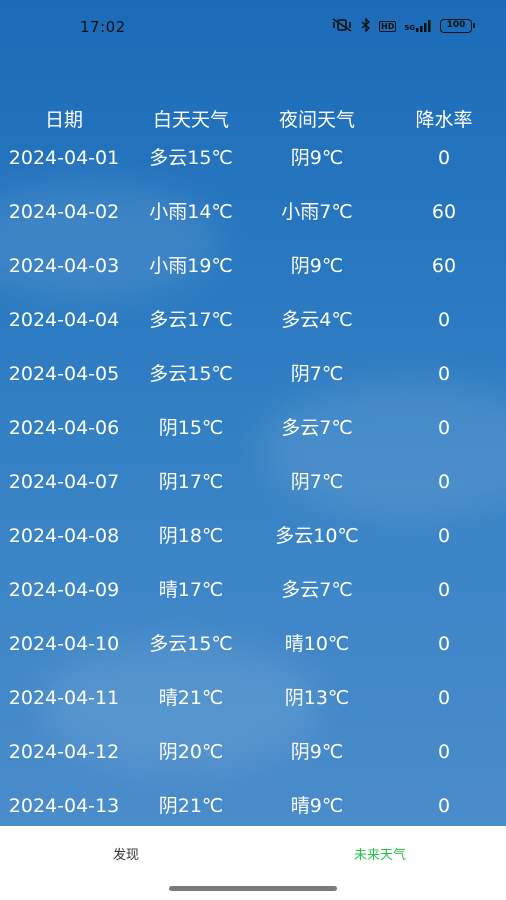 This screenshot has width=506, height=900. What do you see at coordinates (317, 536) in the screenshot?
I see `row-night-weather: 多云10℃` at bounding box center [317, 536].